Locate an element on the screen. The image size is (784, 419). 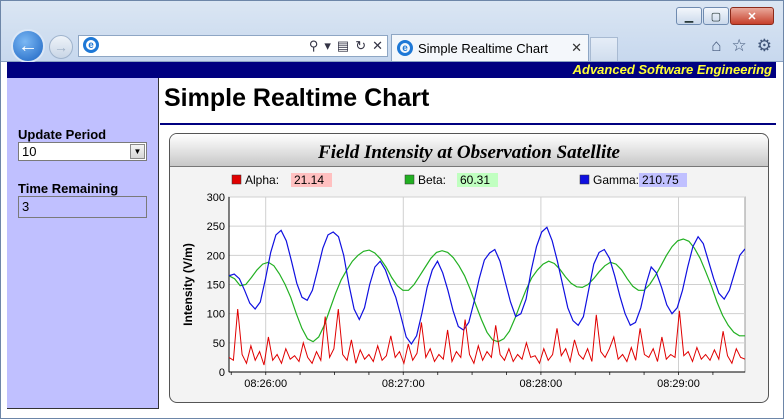
close-icon: ✕ is located at coordinates (752, 16).